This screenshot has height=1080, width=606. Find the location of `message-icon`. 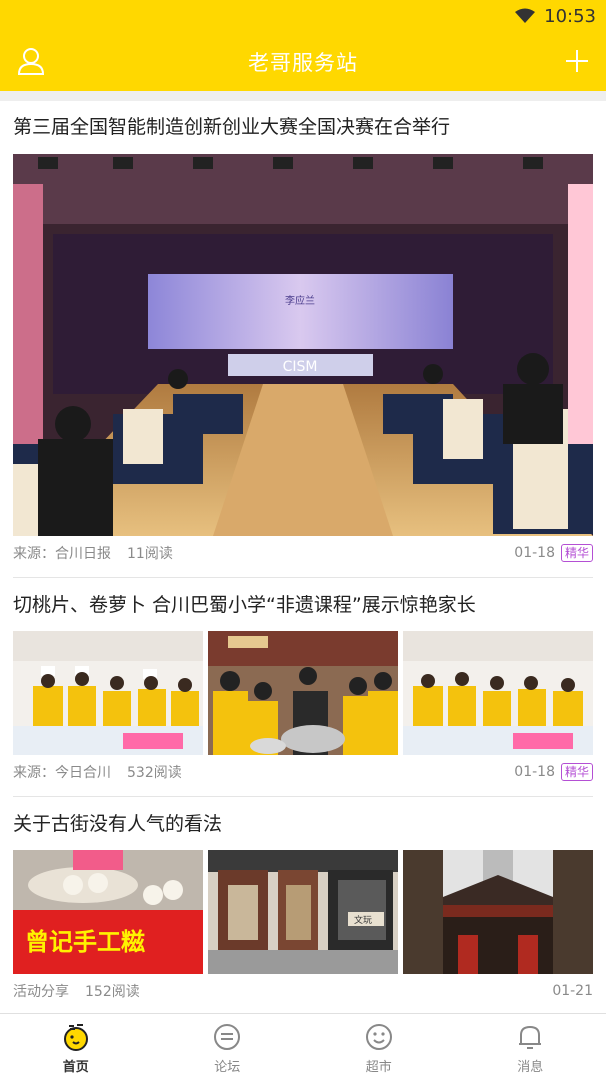

message-icon is located at coordinates (530, 1037).